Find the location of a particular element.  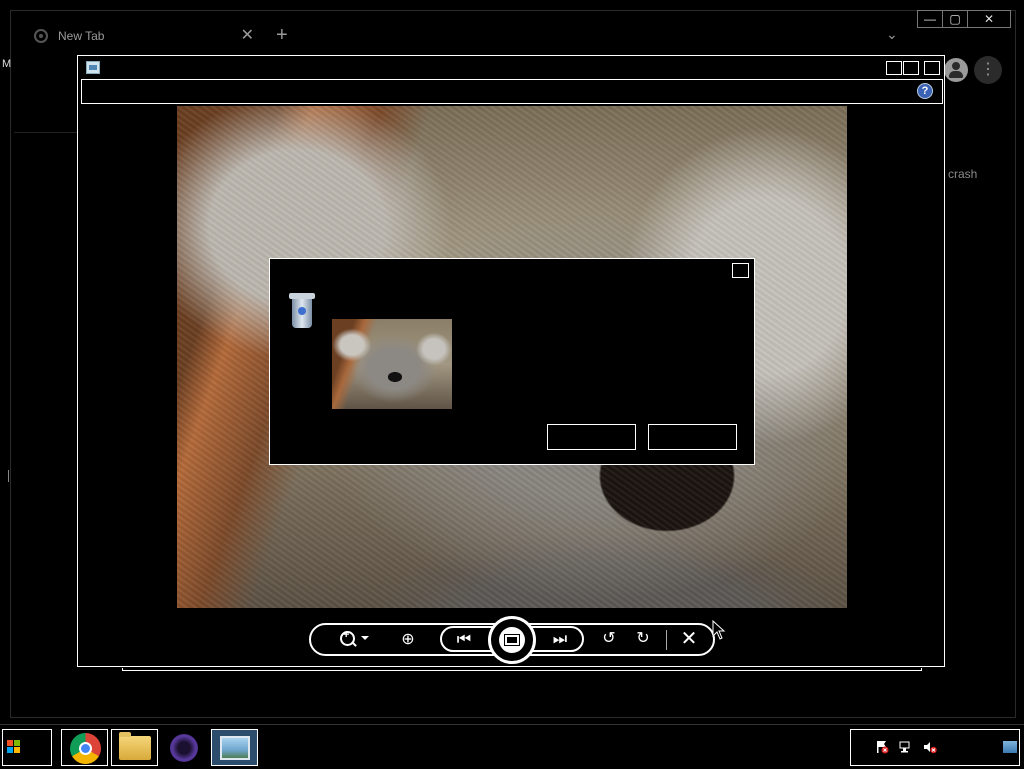

chevron-down-icon: ⌄ is located at coordinates (892, 34).